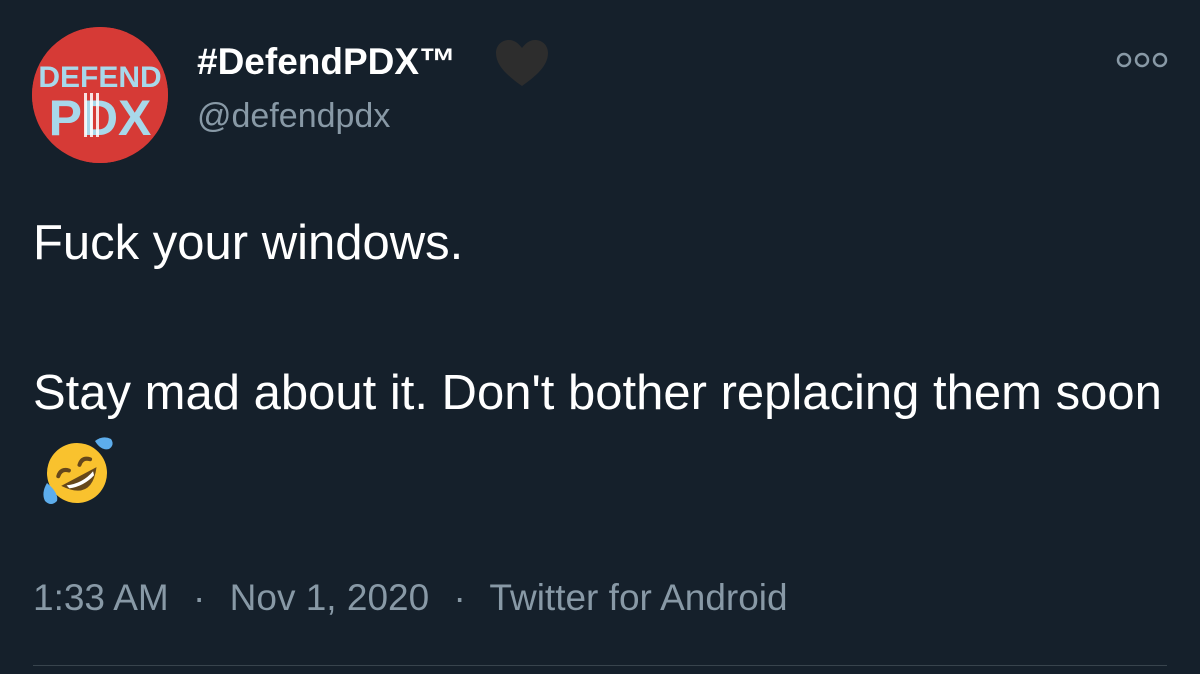 Image resolution: width=1200 pixels, height=674 pixels. I want to click on avatar-logo: DEFEND PDX, so click(100, 95).